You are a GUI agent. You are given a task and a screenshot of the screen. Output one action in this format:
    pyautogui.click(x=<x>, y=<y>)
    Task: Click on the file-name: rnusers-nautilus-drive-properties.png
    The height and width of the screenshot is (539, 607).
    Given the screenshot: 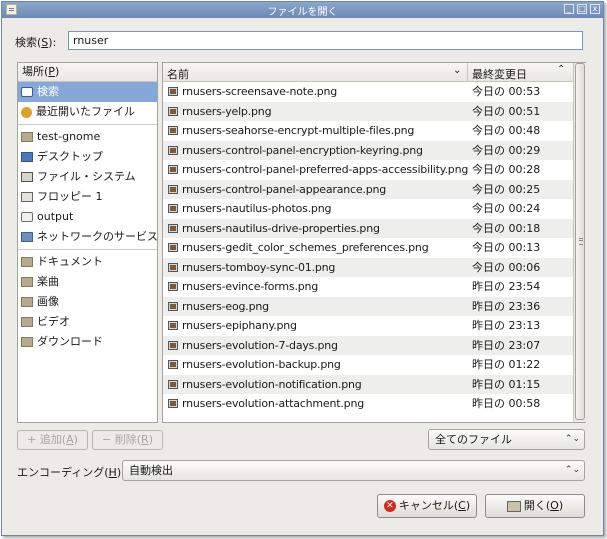 What is the action you would take?
    pyautogui.click(x=281, y=228)
    